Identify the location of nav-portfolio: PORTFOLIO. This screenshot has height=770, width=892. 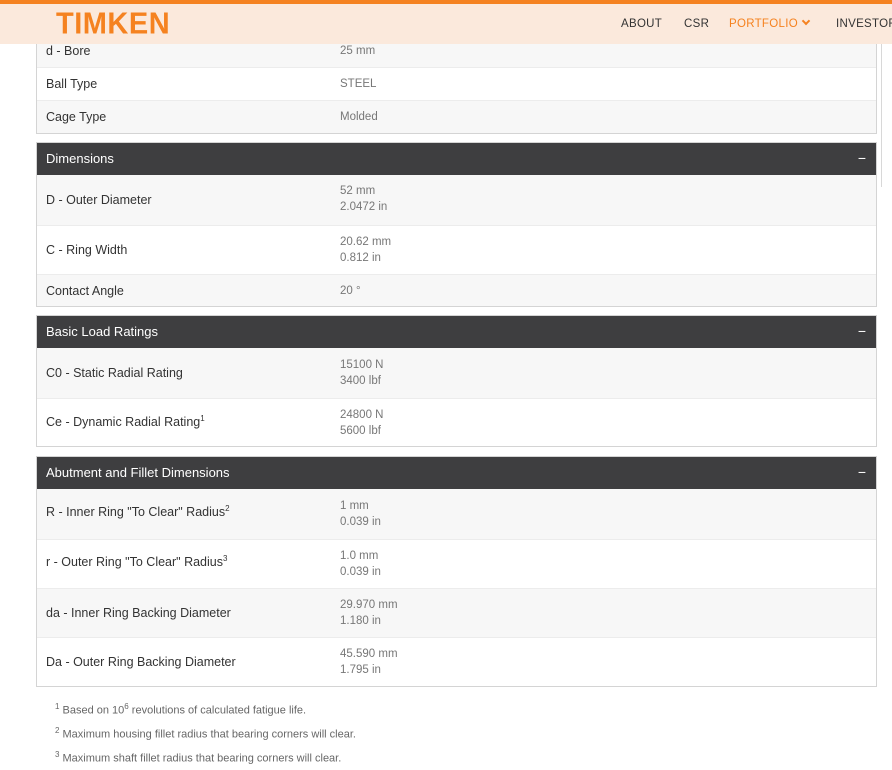
(770, 23).